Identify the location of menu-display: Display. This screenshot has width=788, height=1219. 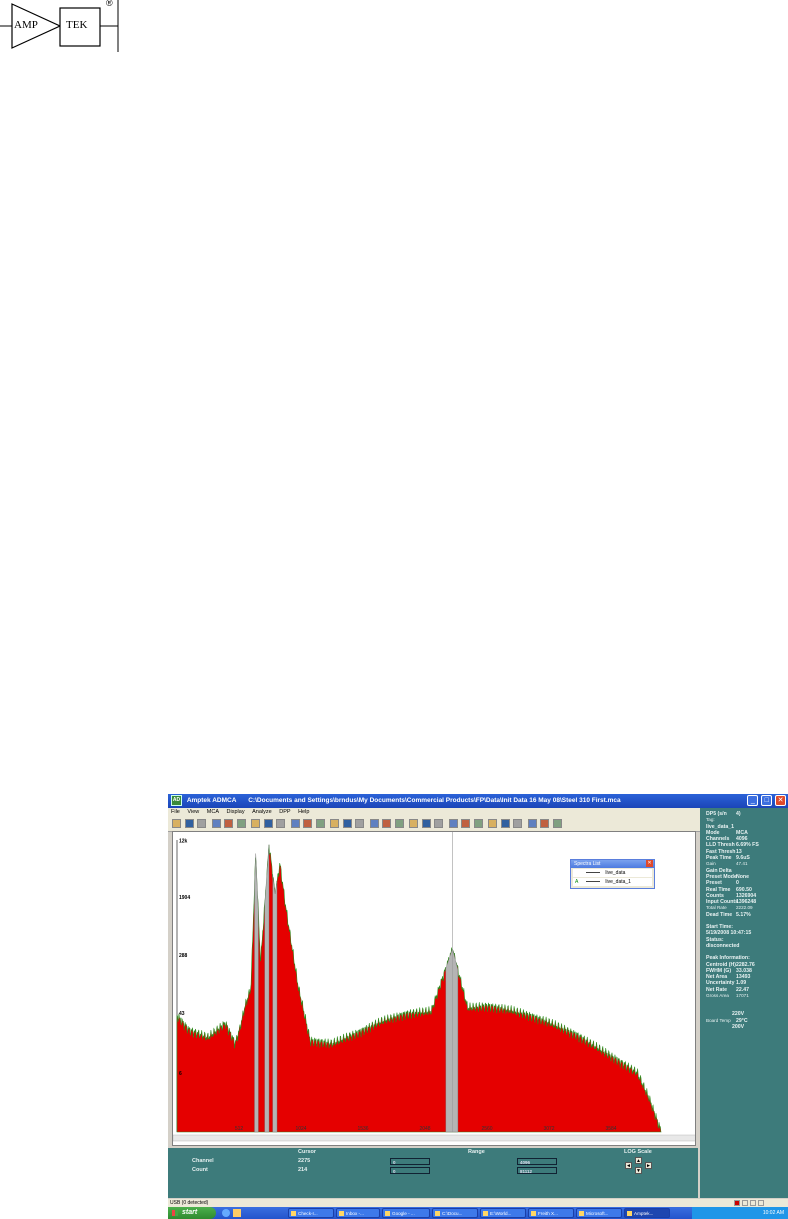
(236, 812).